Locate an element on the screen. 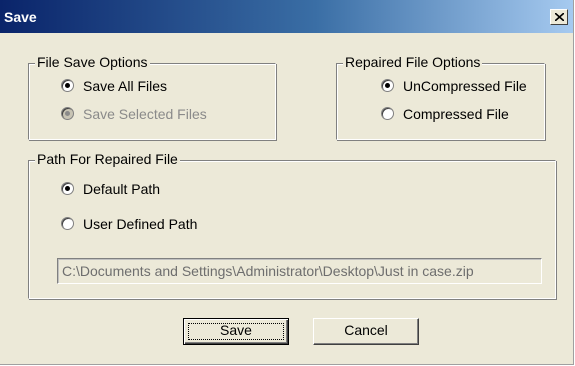  title-bar: Save is located at coordinates (286, 16).